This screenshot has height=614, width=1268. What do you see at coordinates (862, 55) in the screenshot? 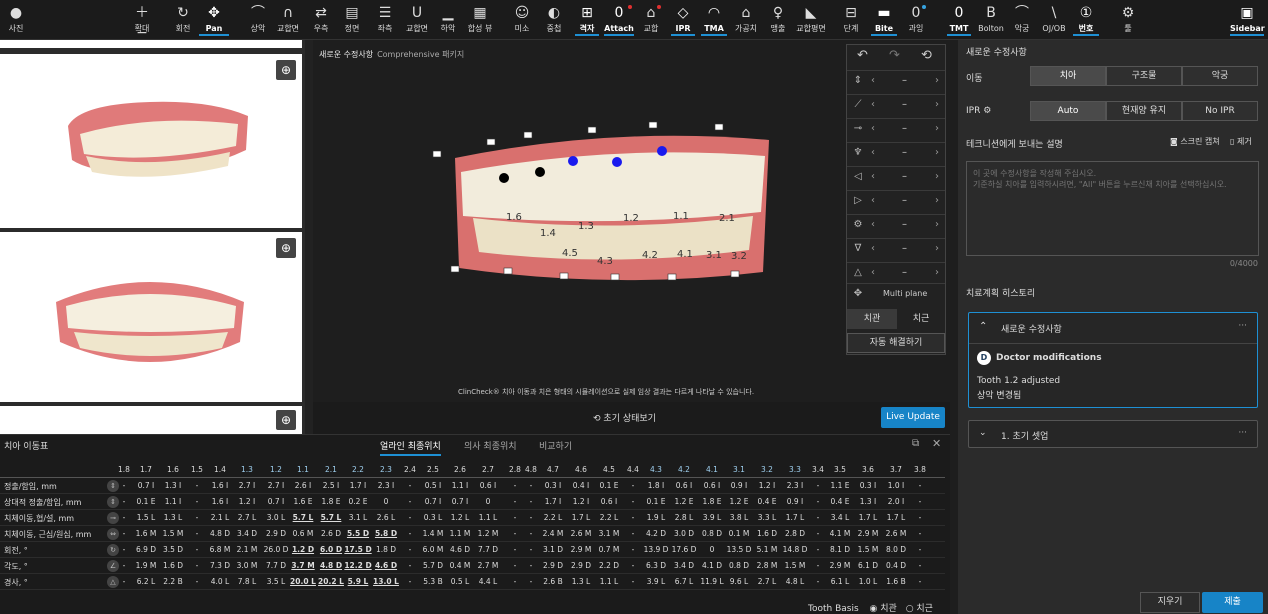
I see `undo-icon: ↶` at bounding box center [862, 55].